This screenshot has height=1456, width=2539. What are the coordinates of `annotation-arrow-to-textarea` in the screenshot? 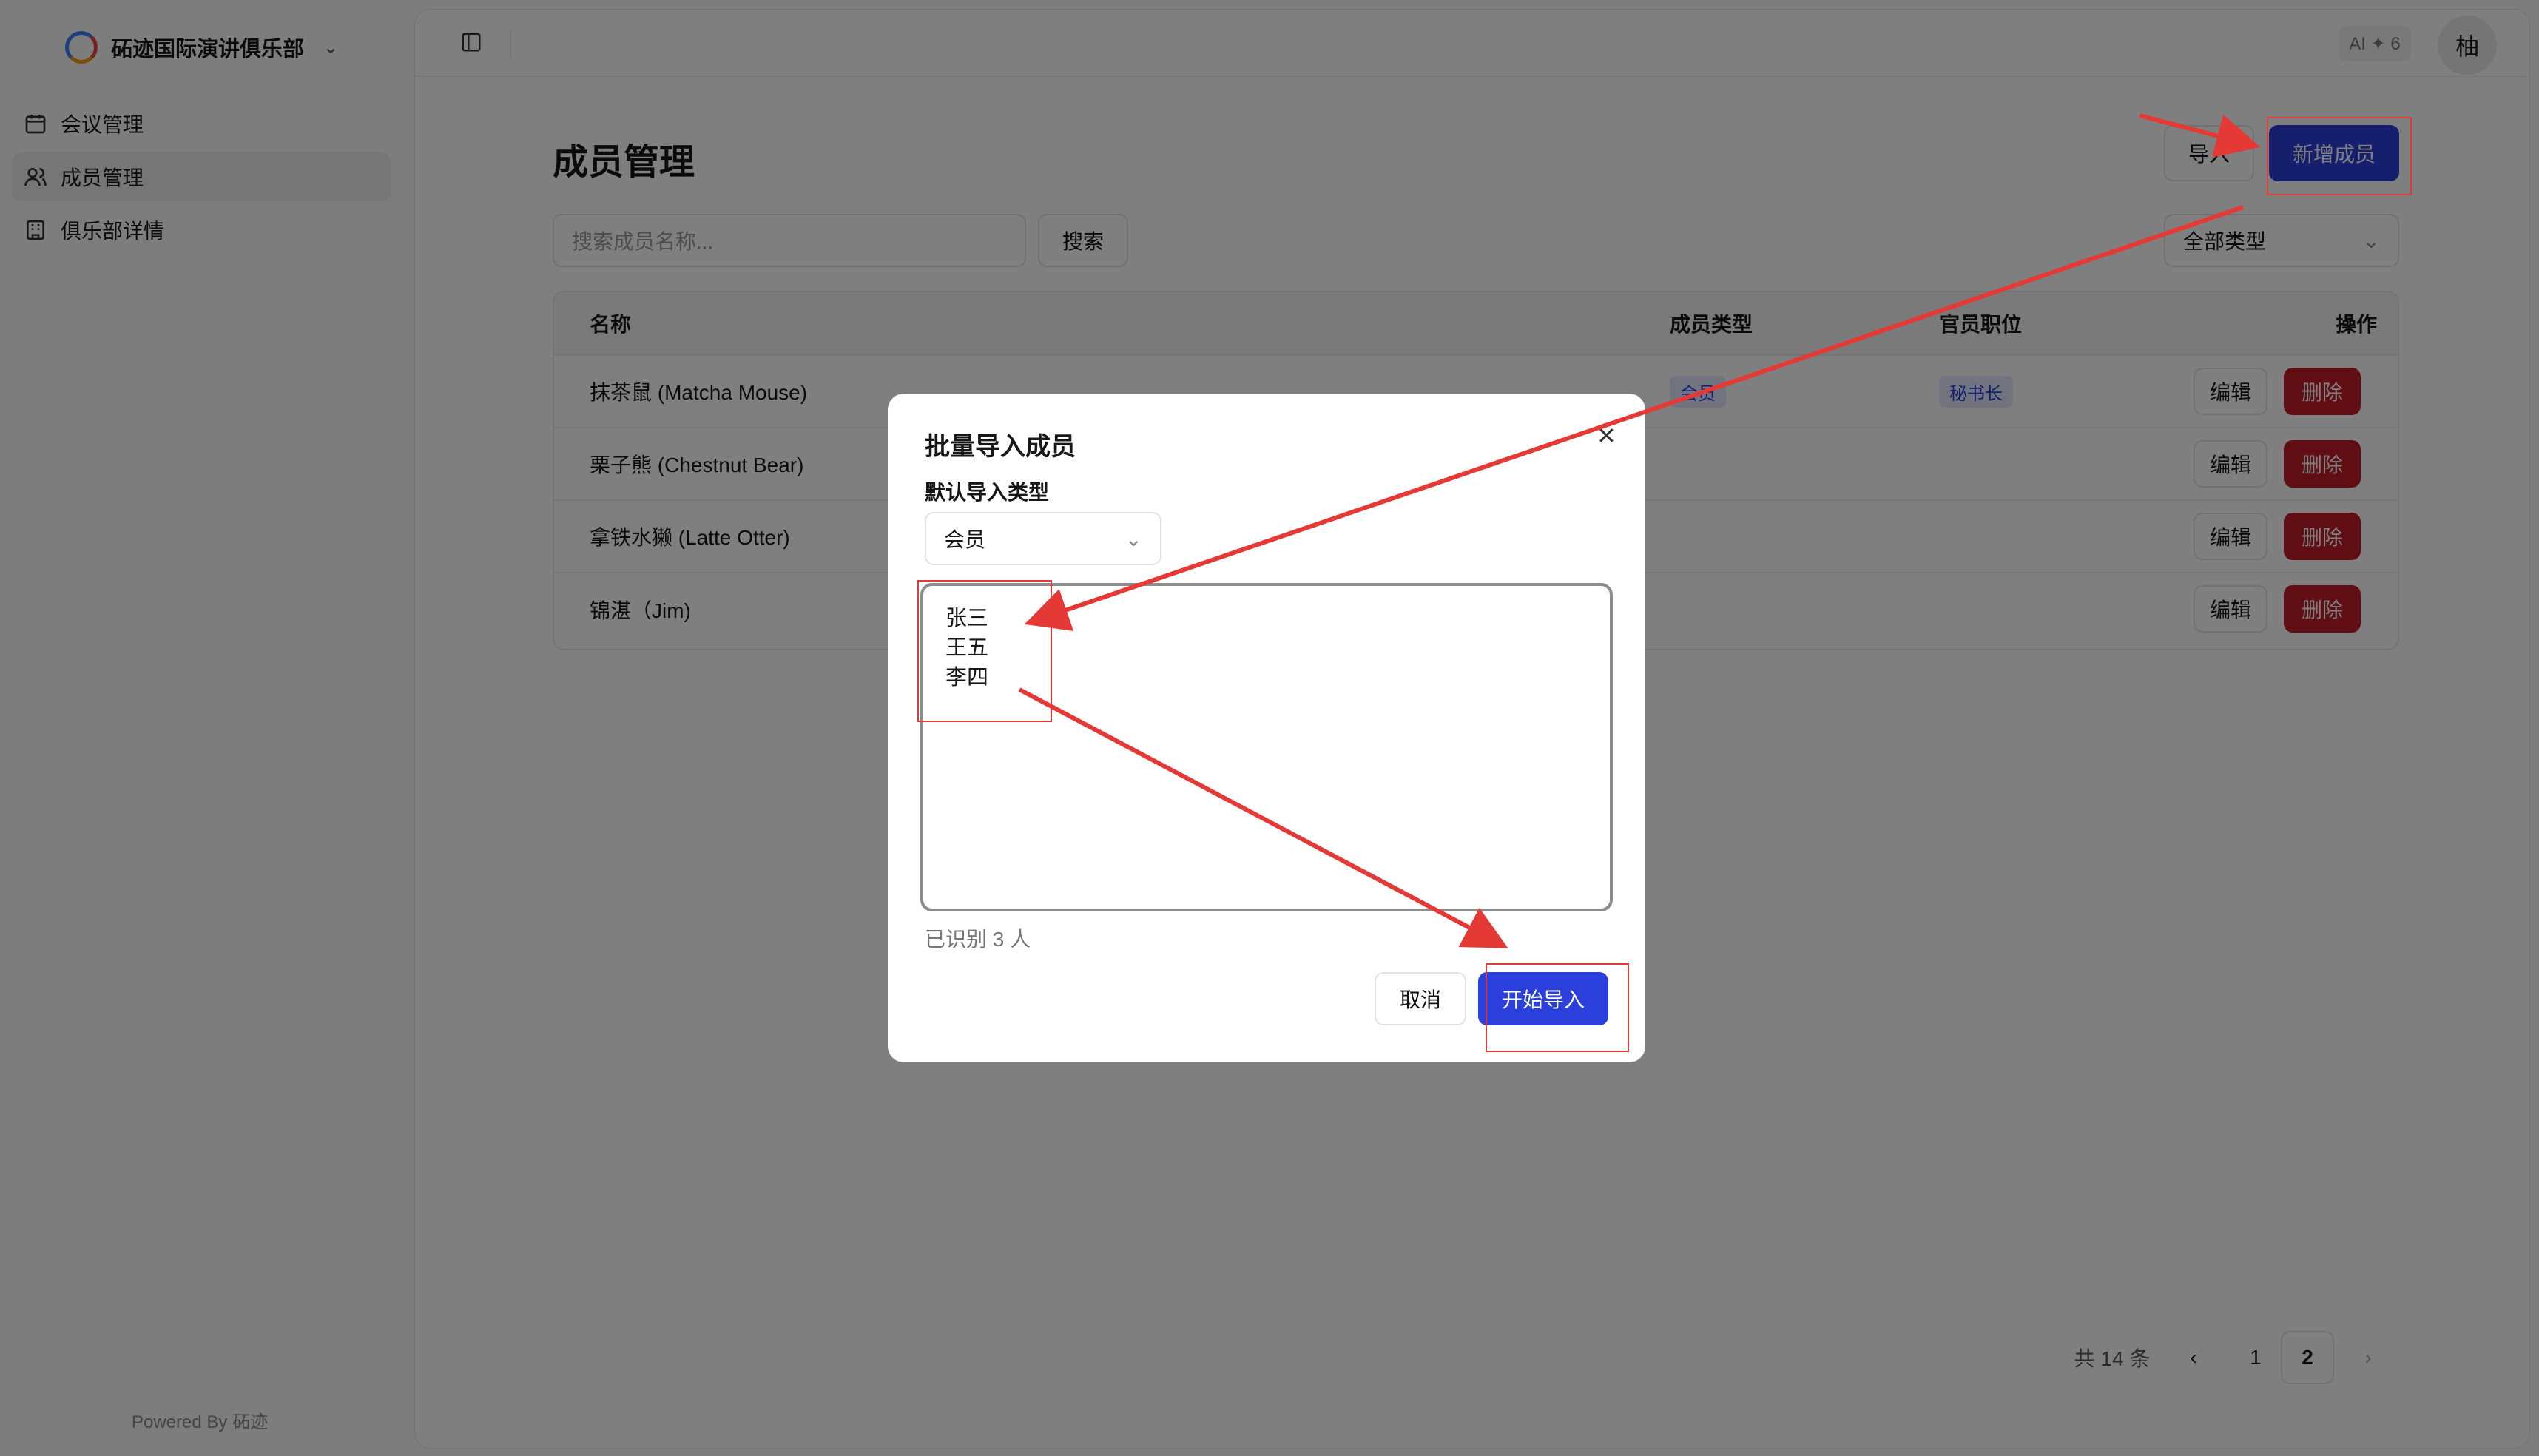 It's located at (1634, 418).